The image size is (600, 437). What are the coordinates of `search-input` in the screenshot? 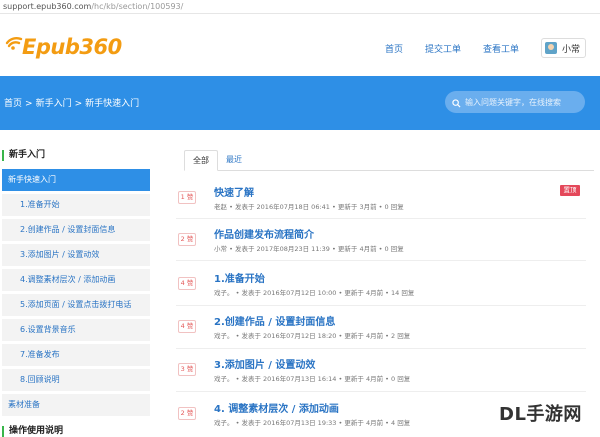 It's located at (522, 102).